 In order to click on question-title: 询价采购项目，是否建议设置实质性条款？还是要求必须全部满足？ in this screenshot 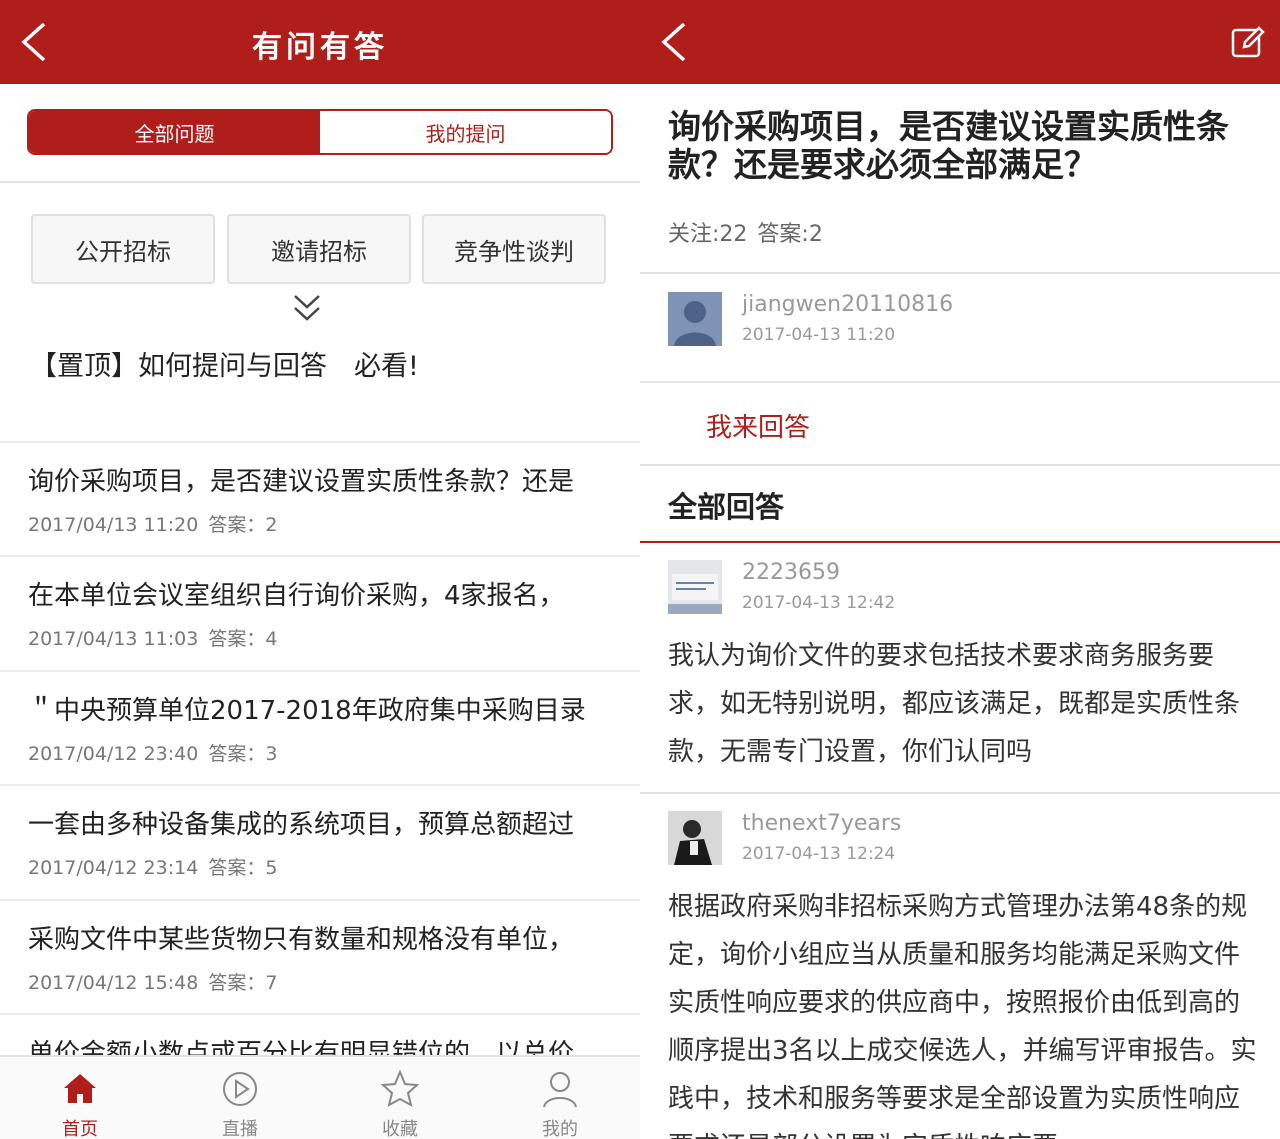, I will do `click(948, 145)`.